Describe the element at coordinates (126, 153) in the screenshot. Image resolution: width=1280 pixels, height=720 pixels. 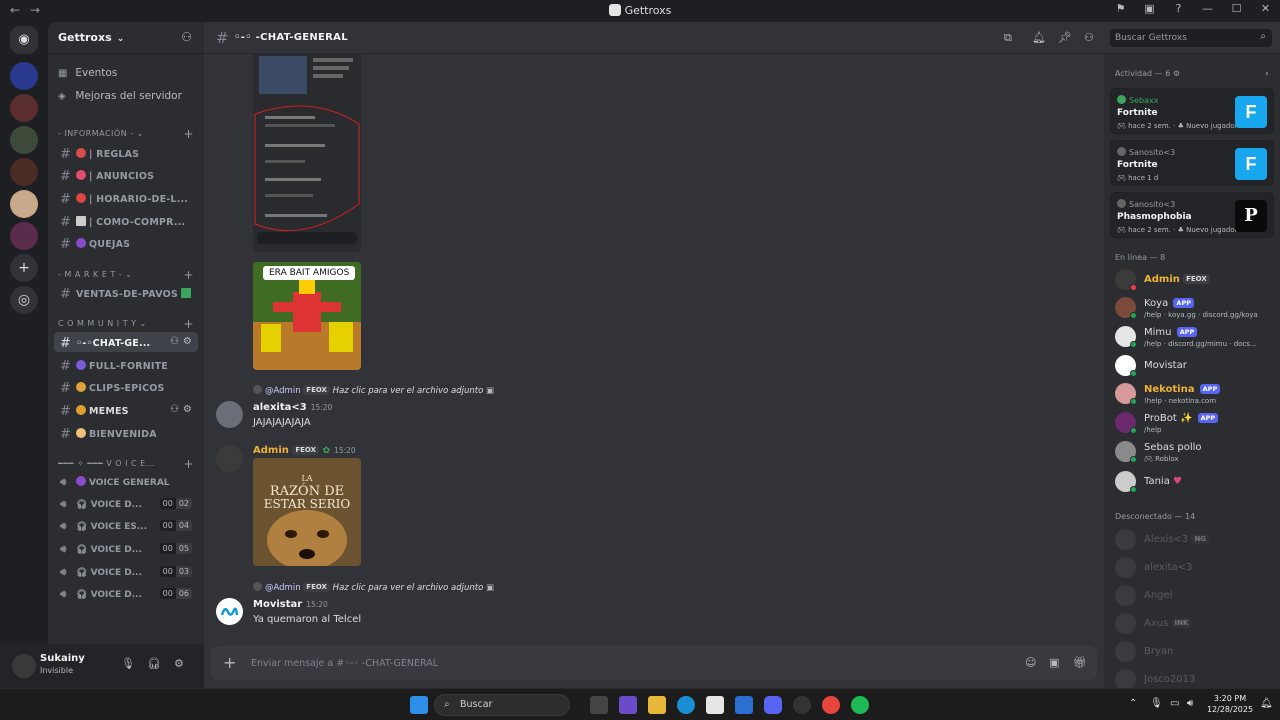
I see `channel-reglas: # | REGLAS` at that location.